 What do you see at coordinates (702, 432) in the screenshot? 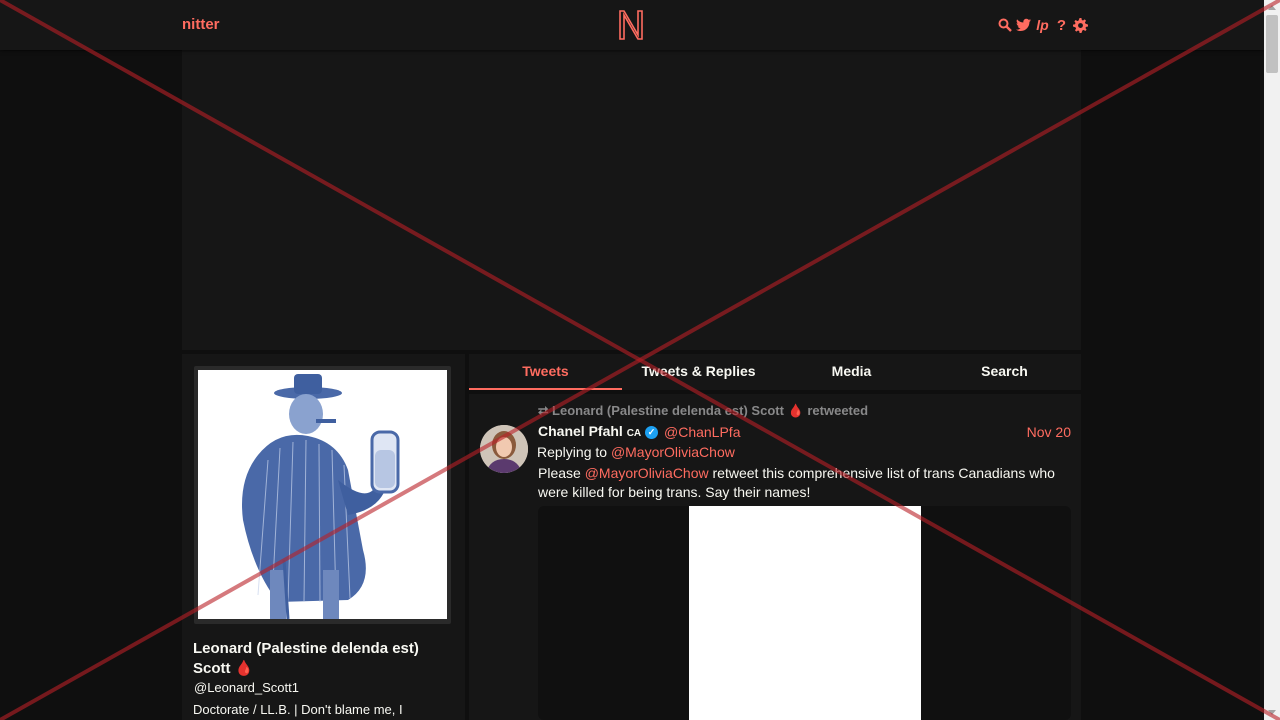
I see `tweet-author-handle: @ChanLPfa` at bounding box center [702, 432].